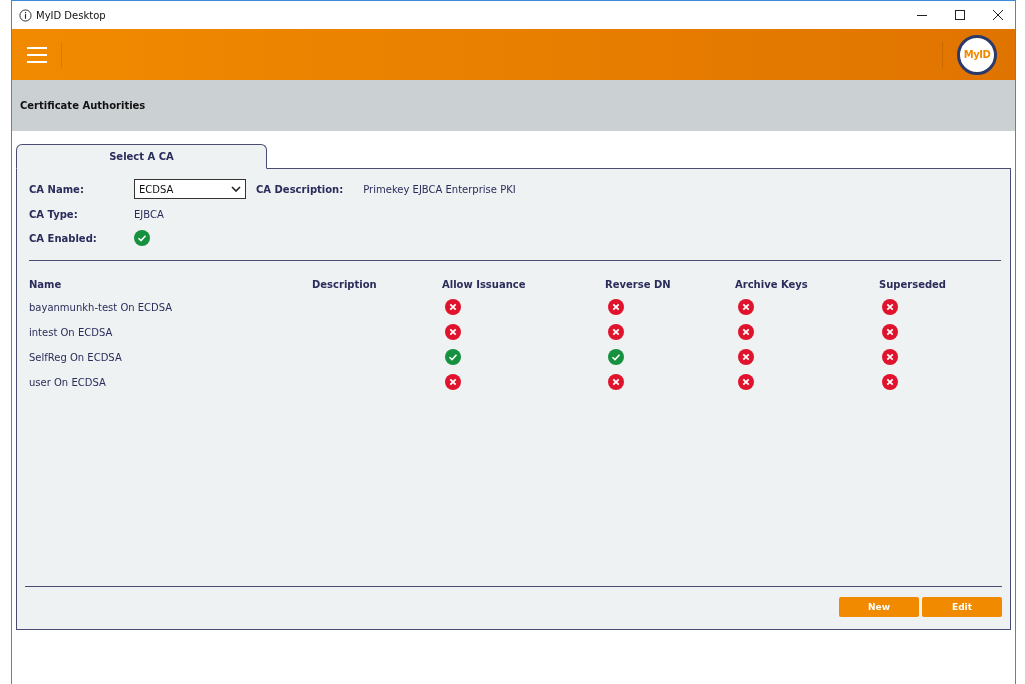 This screenshot has width=1025, height=684. What do you see at coordinates (998, 15) in the screenshot?
I see `close-icon` at bounding box center [998, 15].